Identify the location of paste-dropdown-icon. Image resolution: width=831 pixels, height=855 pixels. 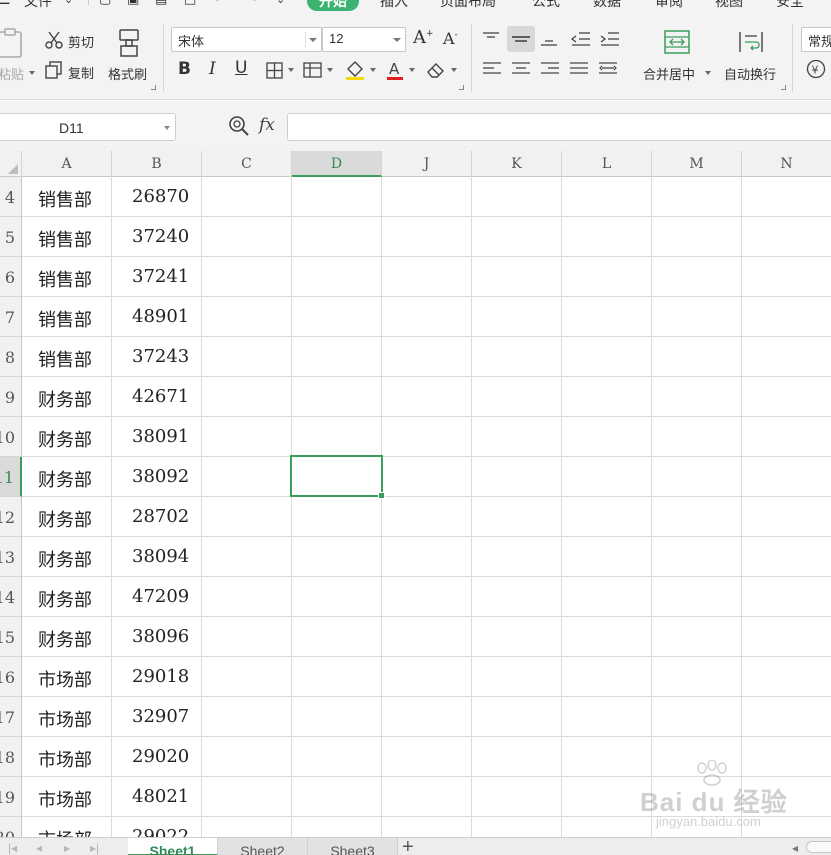
(32, 73).